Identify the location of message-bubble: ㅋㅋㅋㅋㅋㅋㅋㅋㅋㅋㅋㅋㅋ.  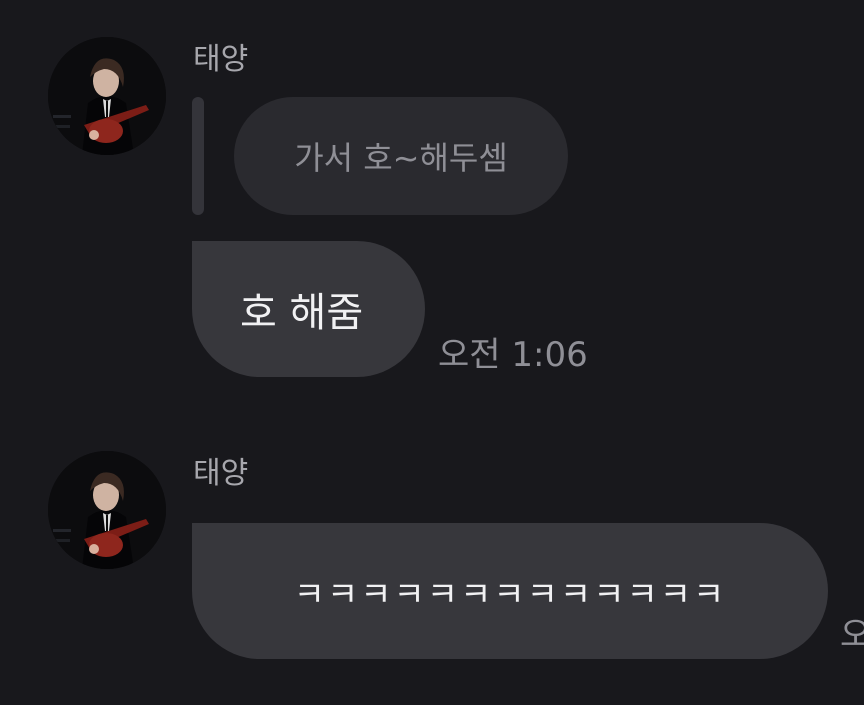
(510, 591).